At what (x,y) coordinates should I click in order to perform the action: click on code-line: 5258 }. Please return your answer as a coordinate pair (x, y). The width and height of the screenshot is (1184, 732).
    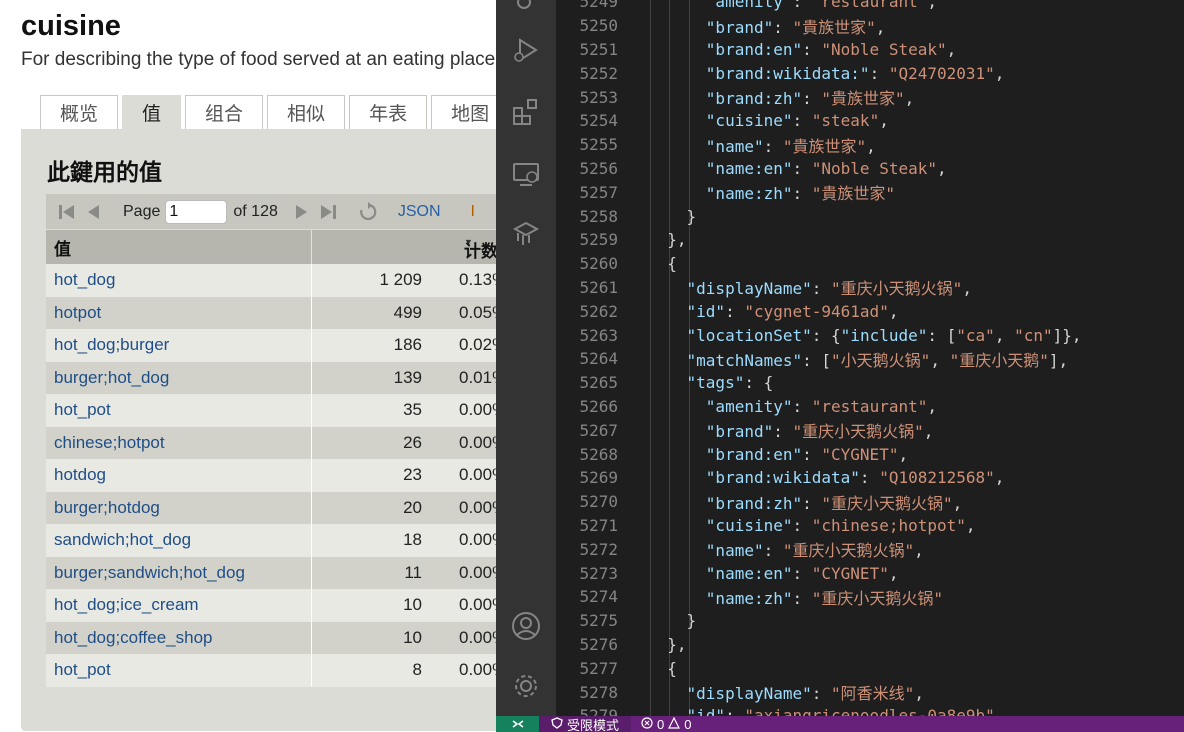
    Looking at the image, I should click on (819, 216).